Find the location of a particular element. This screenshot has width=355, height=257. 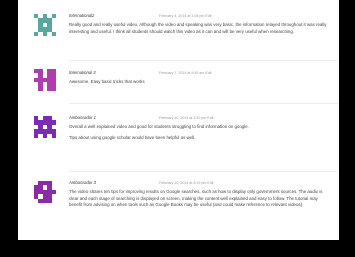

comment-date-link: February 10, 2014 at 8:19 pm is located at coordinates (182, 183).